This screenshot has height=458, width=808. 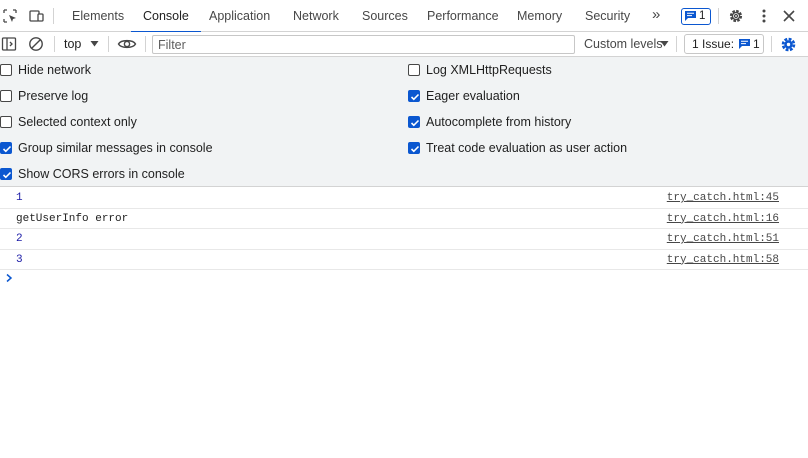 I want to click on setting-label: Treat code evaluation as user action, so click(x=527, y=148).